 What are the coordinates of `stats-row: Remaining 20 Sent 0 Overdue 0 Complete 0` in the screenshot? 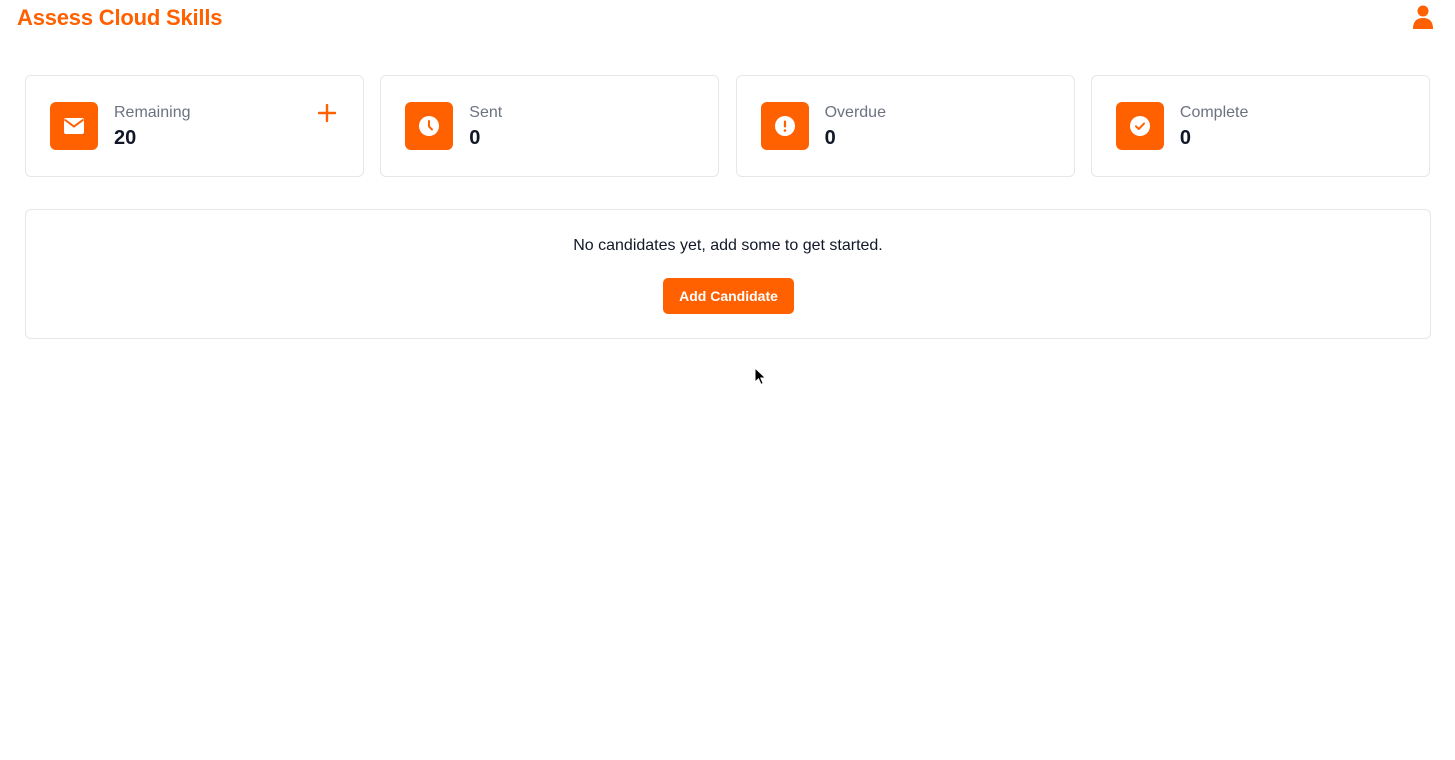 It's located at (728, 126).